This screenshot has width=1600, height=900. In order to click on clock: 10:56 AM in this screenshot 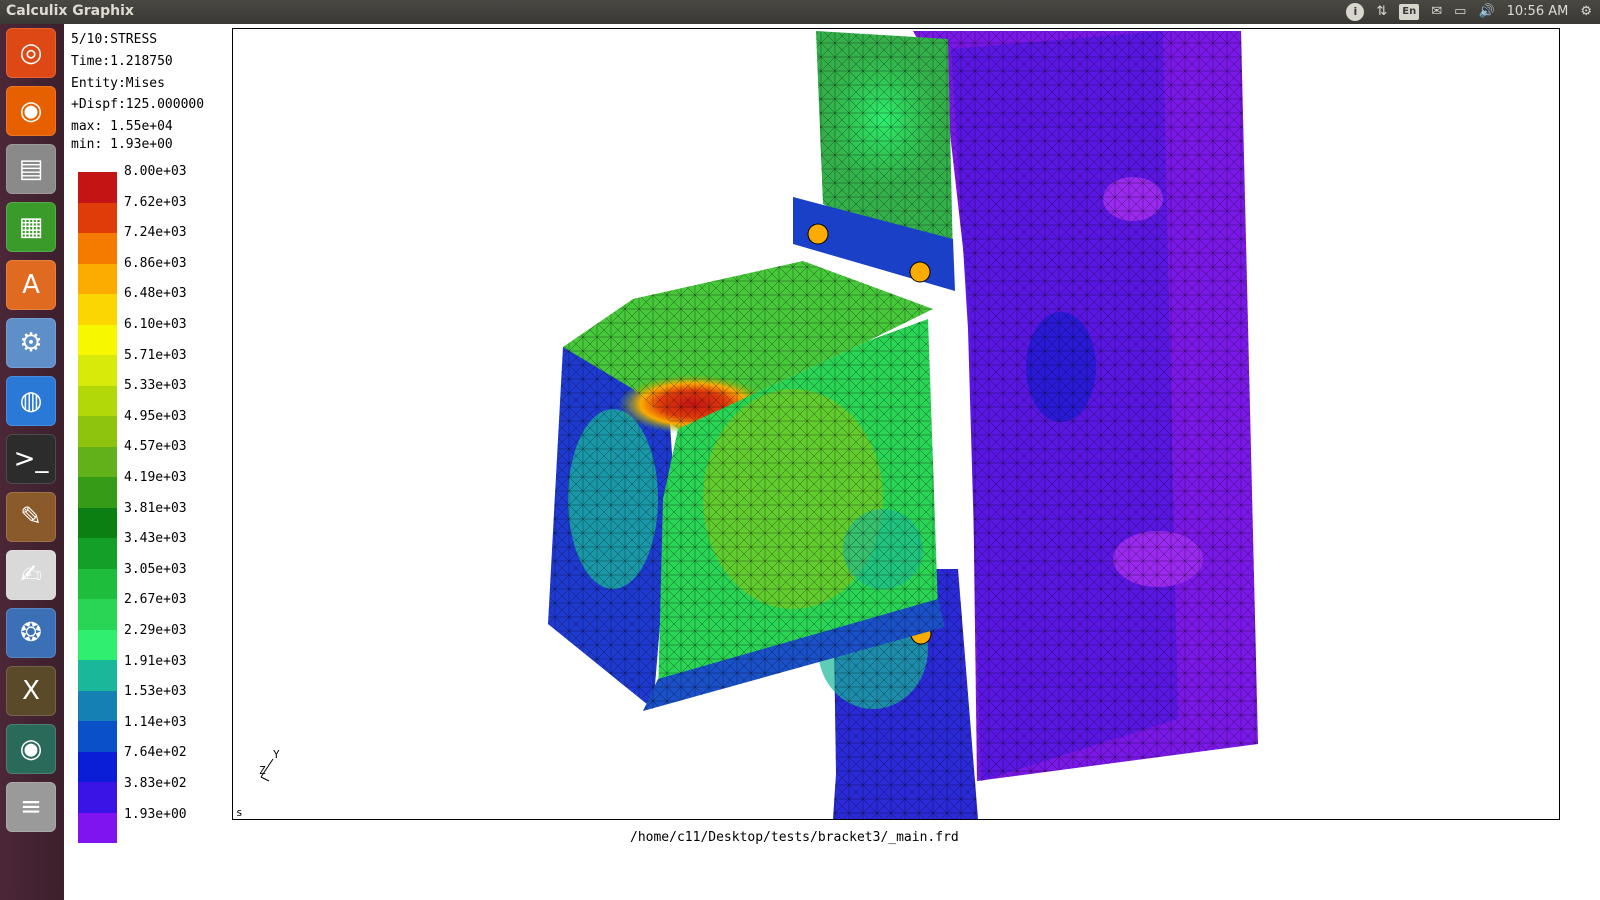, I will do `click(1538, 12)`.